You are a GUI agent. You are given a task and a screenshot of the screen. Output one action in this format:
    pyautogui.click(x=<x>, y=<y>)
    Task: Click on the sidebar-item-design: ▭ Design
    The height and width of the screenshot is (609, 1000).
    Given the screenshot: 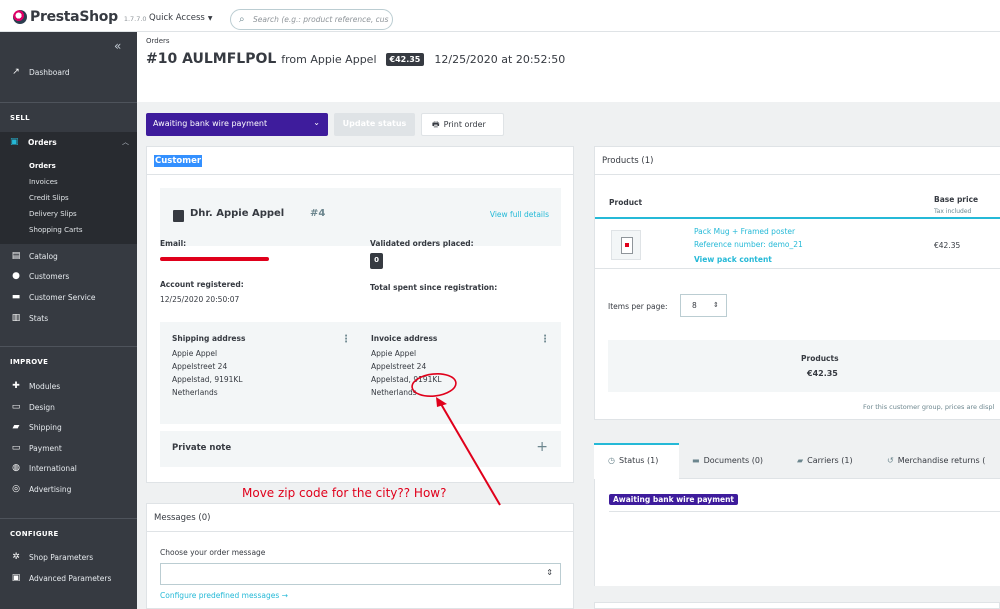 What is the action you would take?
    pyautogui.click(x=32, y=407)
    